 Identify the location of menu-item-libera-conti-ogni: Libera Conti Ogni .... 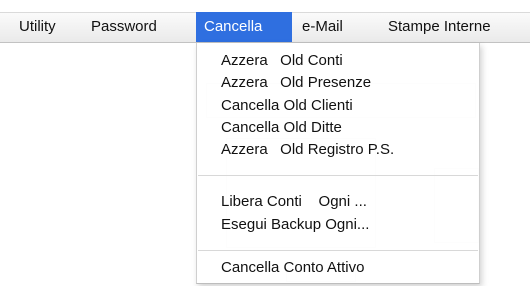
(294, 202).